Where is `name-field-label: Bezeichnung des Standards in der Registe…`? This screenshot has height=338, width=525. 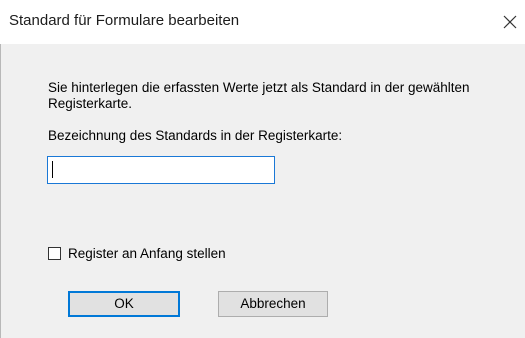 name-field-label: Bezeichnung des Standards in der Registe… is located at coordinates (195, 135).